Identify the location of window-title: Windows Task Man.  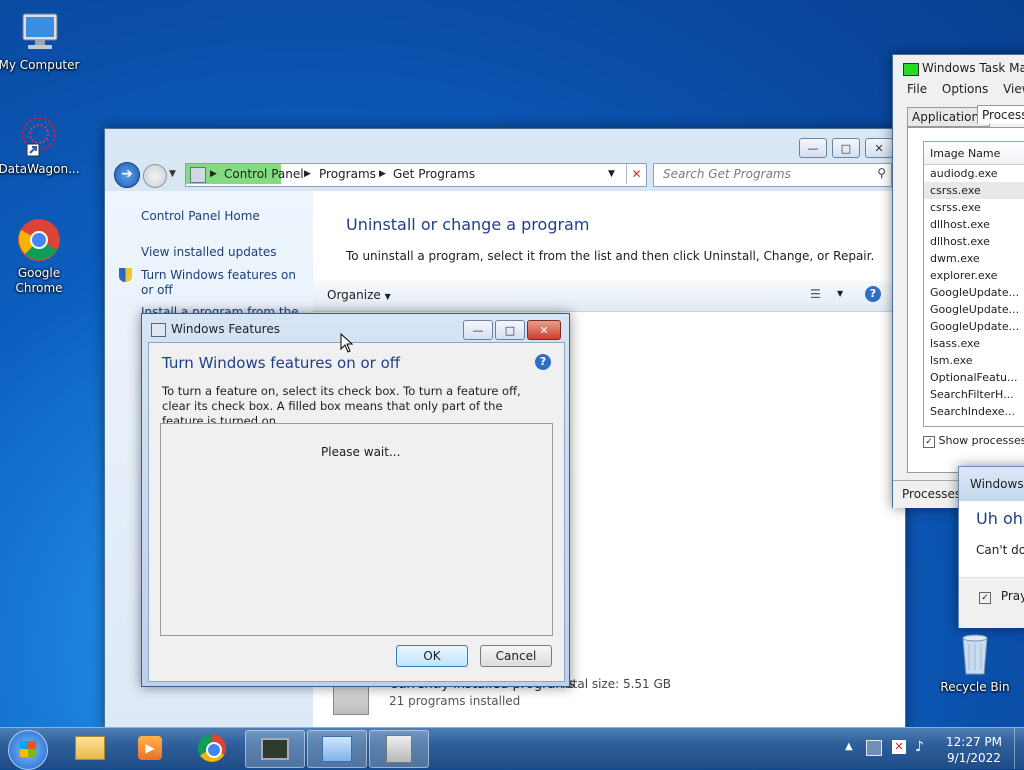
(973, 68).